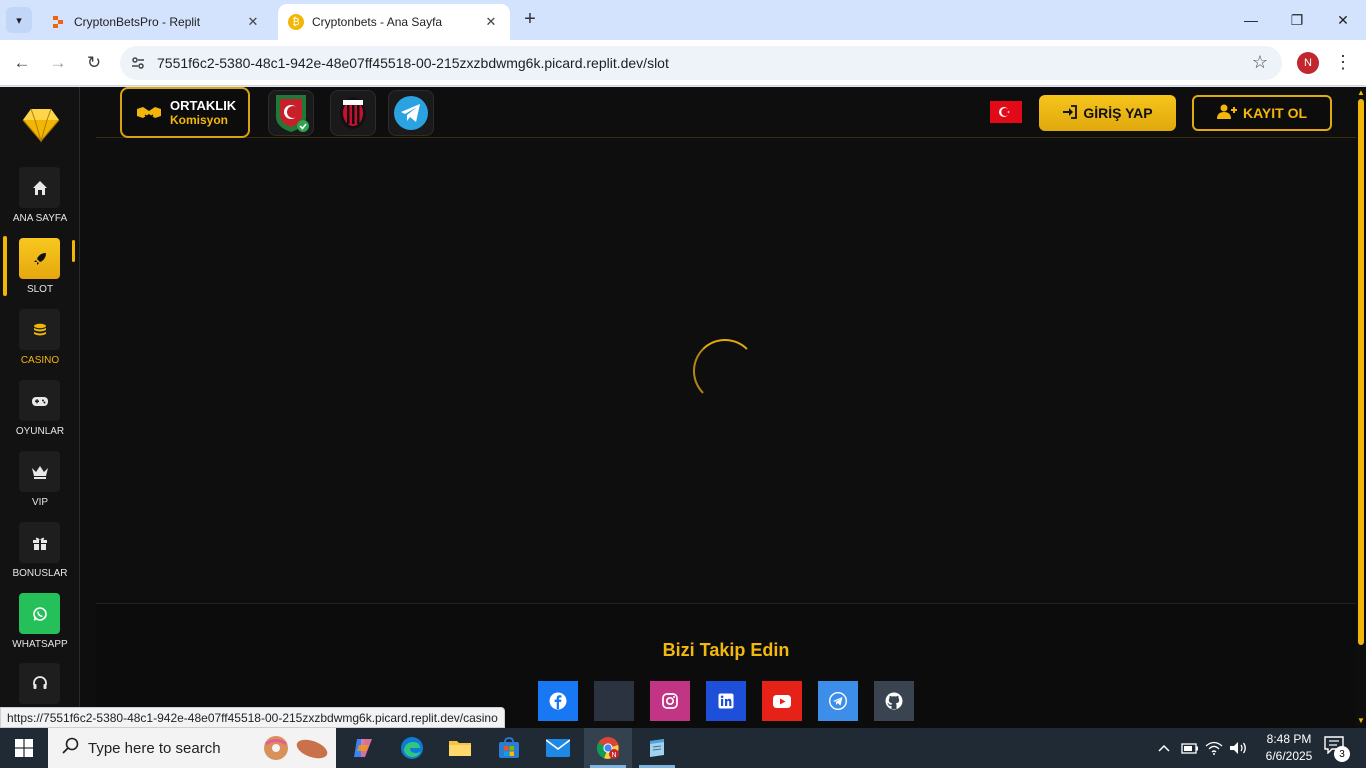 This screenshot has width=1366, height=768. Describe the element at coordinates (725, 371) in the screenshot. I see `loading-spinner` at that location.